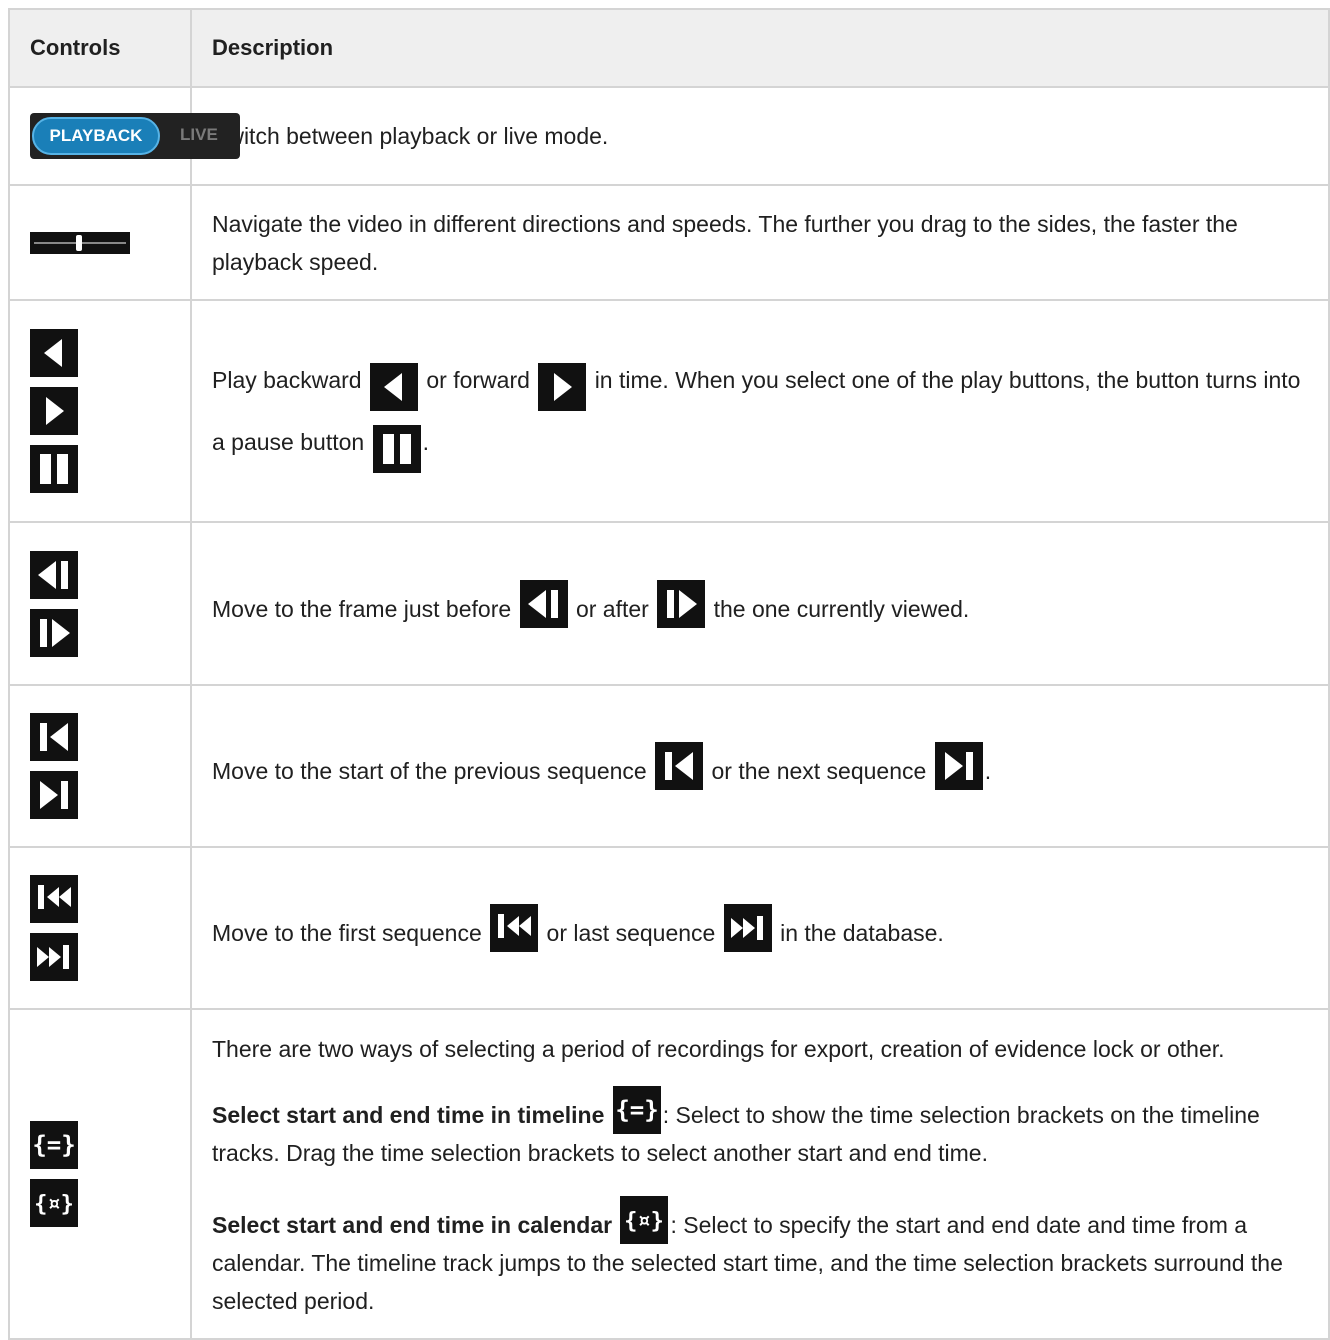 The width and height of the screenshot is (1330, 1340). Describe the element at coordinates (819, 771) in the screenshot. I see `sequence-text-2: or the next sequence` at that location.